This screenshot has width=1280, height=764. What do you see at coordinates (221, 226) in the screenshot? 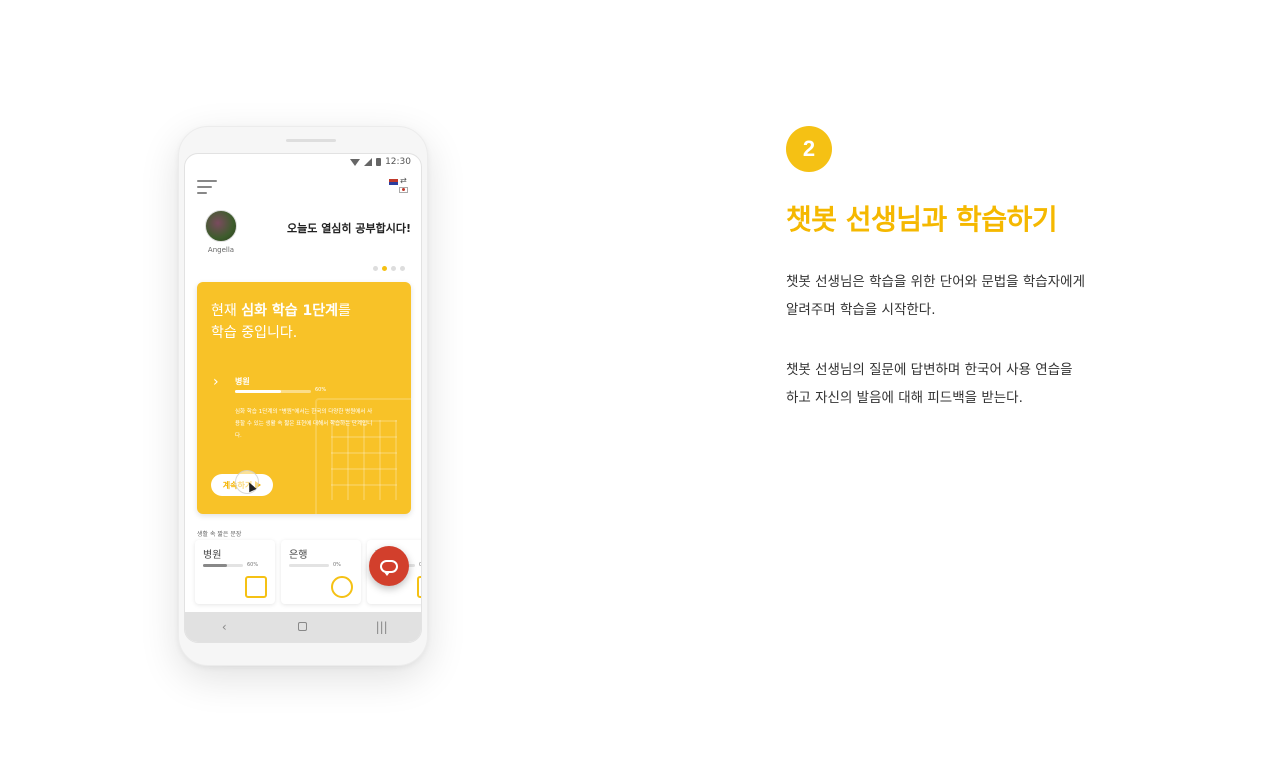
I see `avatar` at bounding box center [221, 226].